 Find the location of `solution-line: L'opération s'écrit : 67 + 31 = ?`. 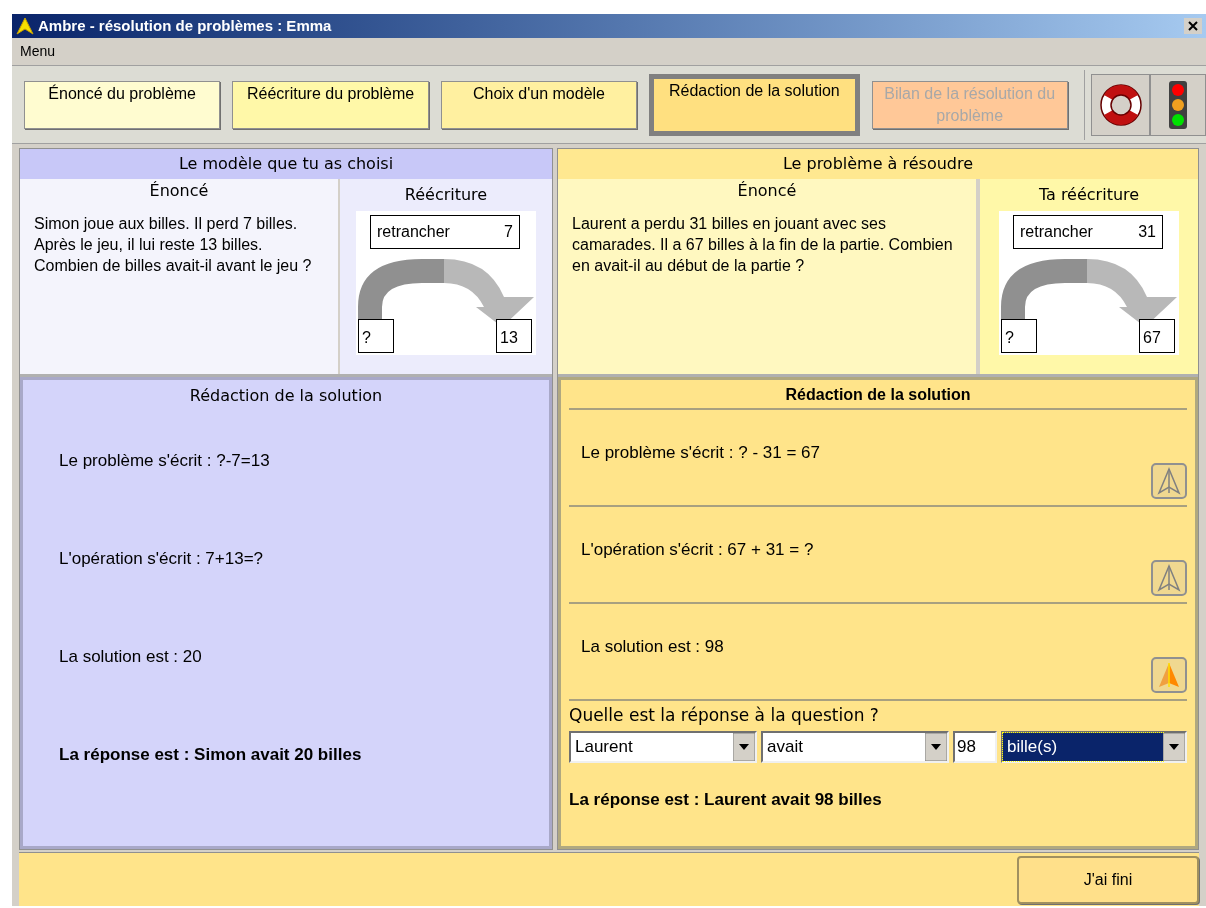

solution-line: L'opération s'écrit : 67 + 31 = ? is located at coordinates (697, 550).